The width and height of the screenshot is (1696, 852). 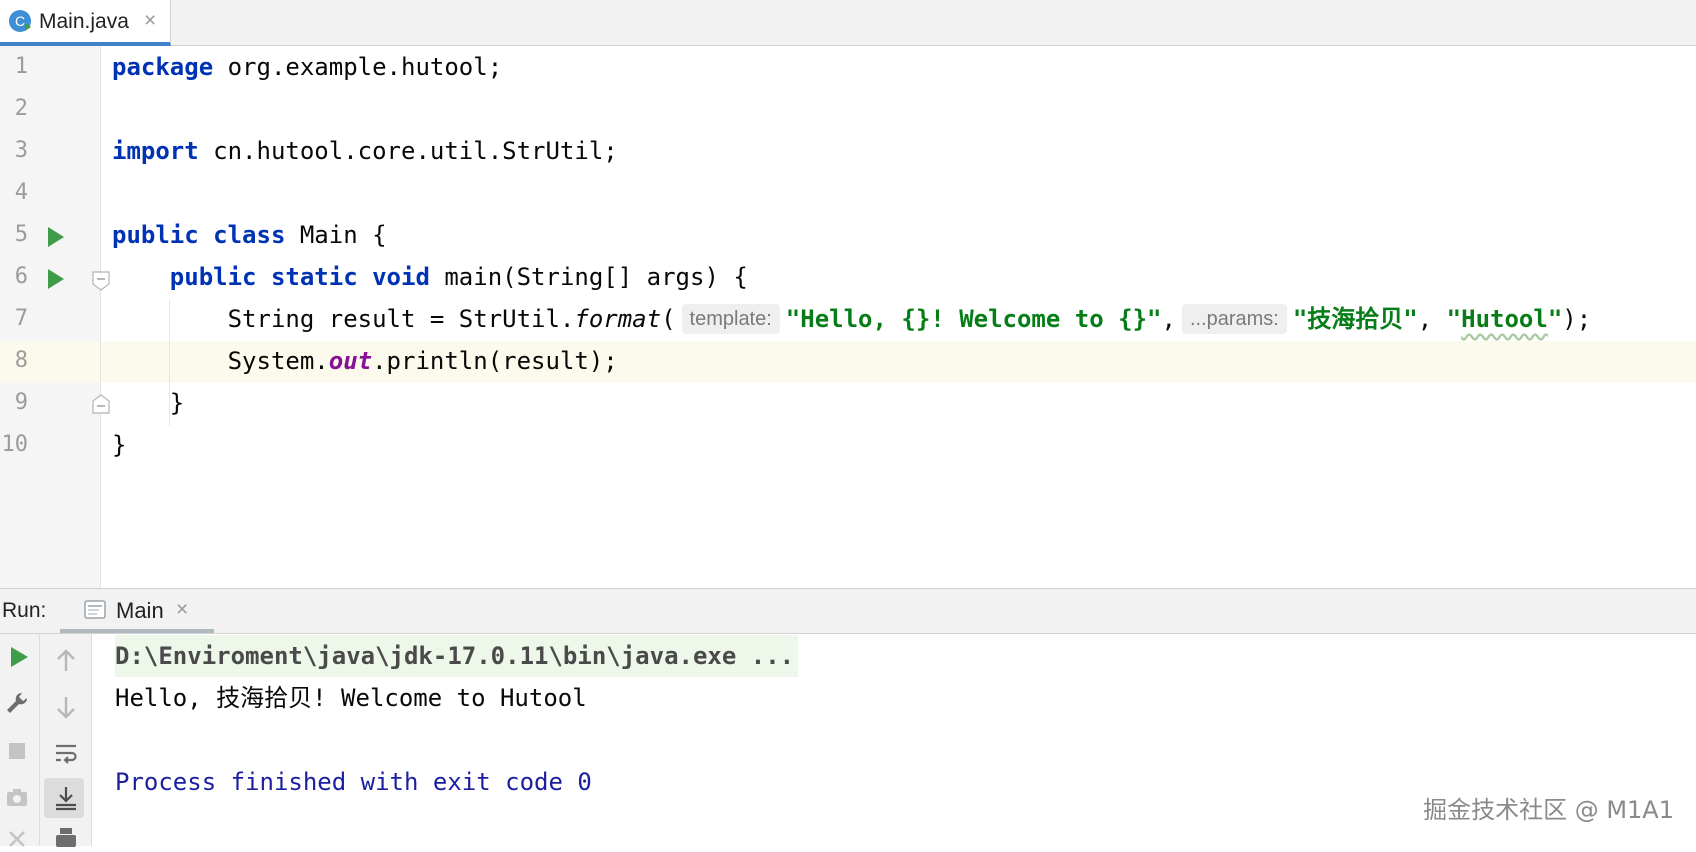 I want to click on arrow-down-icon, so click(x=66, y=707).